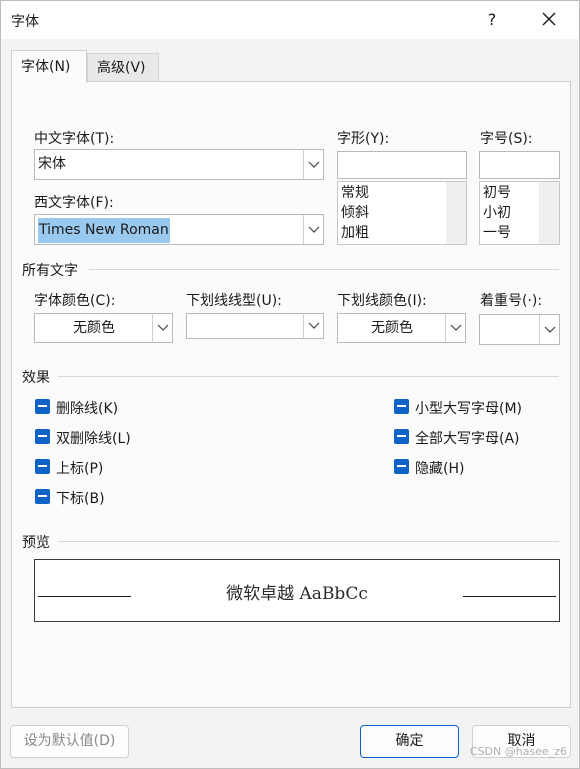 This screenshot has width=580, height=769. Describe the element at coordinates (74, 203) in the screenshot. I see `western-font-label: 西文字体(F):` at that location.